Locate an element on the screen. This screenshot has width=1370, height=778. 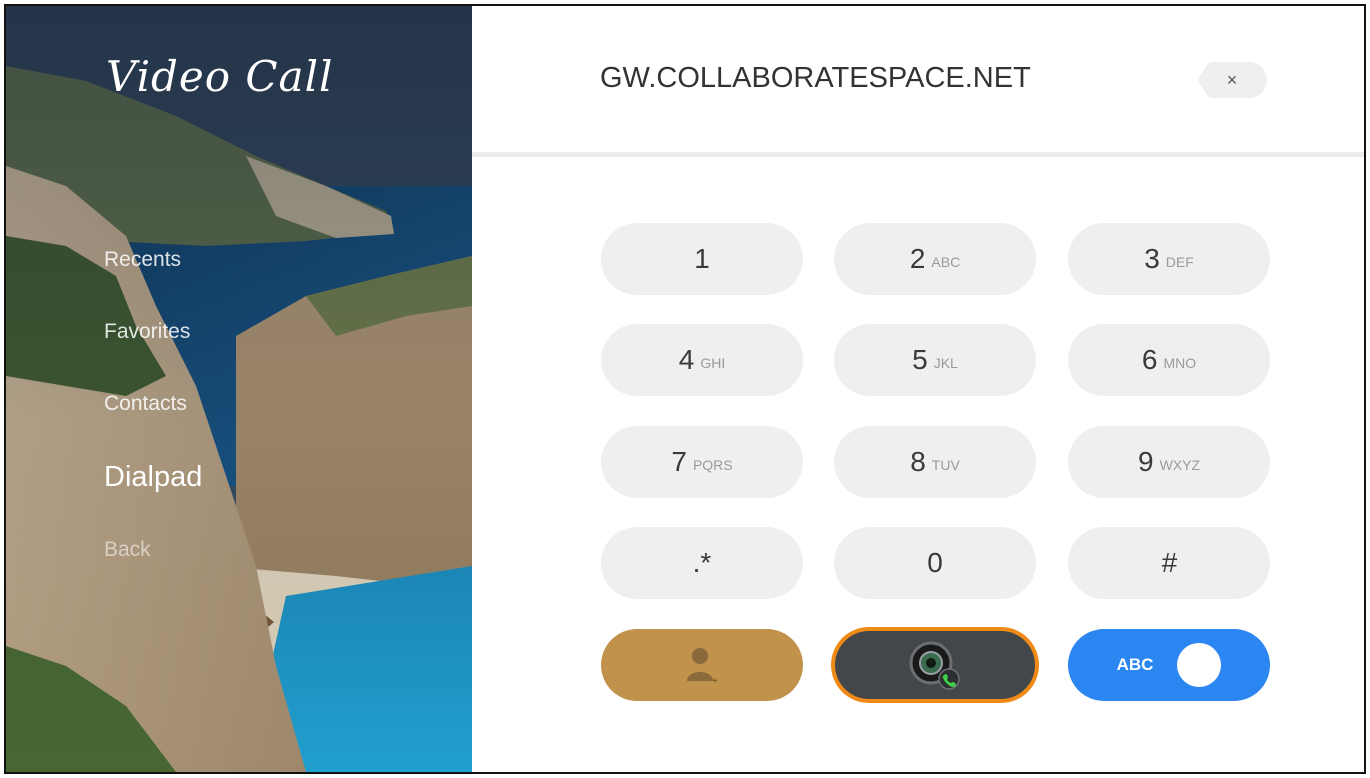
dial-address-field: GW.COLLABORATESPACE.NET is located at coordinates (815, 78).